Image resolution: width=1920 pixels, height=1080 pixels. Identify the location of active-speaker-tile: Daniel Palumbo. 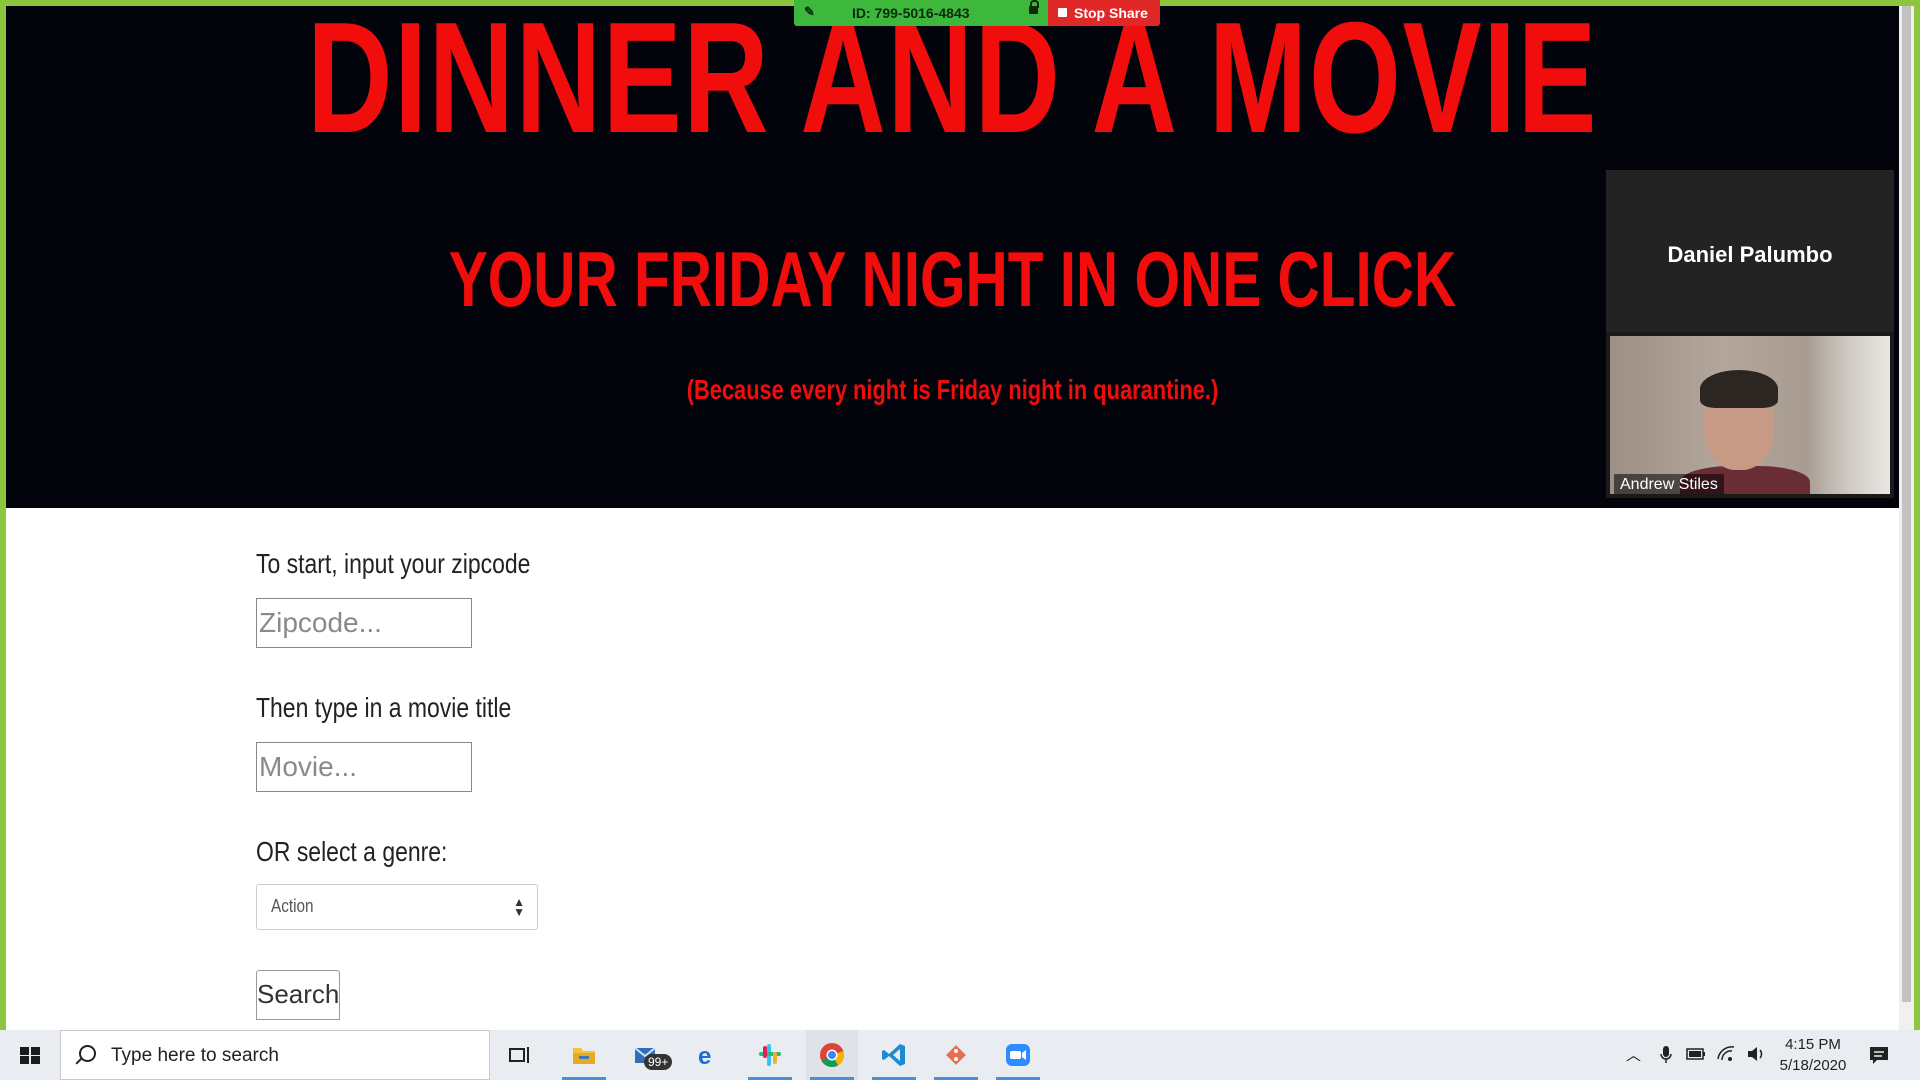
(1750, 251).